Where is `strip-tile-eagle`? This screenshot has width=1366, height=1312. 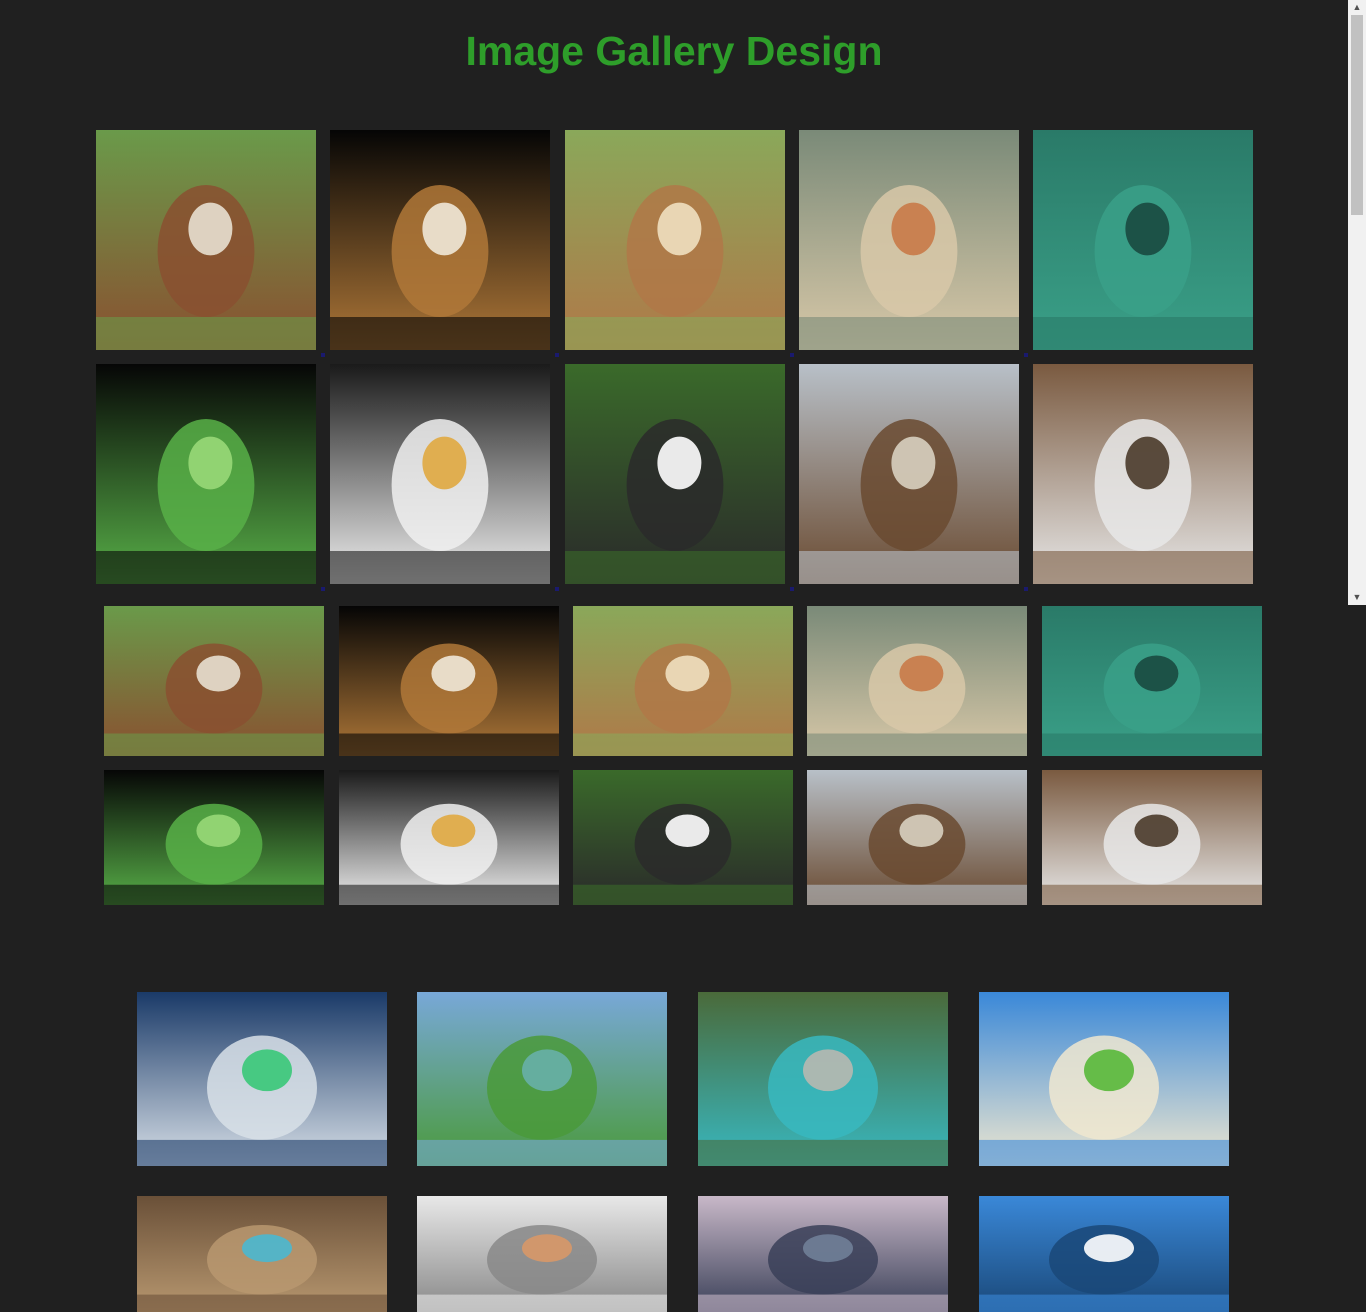 strip-tile-eagle is located at coordinates (449, 837).